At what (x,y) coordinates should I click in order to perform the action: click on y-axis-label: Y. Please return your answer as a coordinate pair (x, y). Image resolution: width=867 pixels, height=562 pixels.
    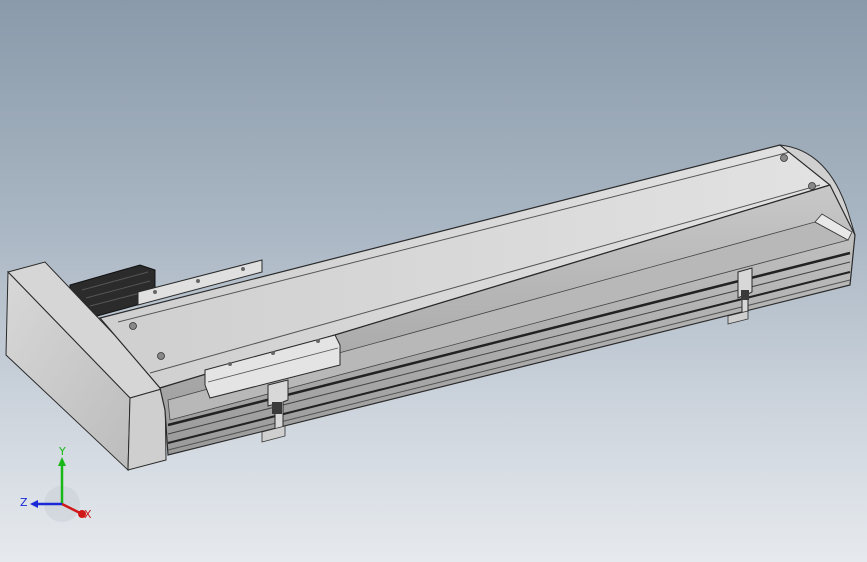
    Looking at the image, I should click on (62, 452).